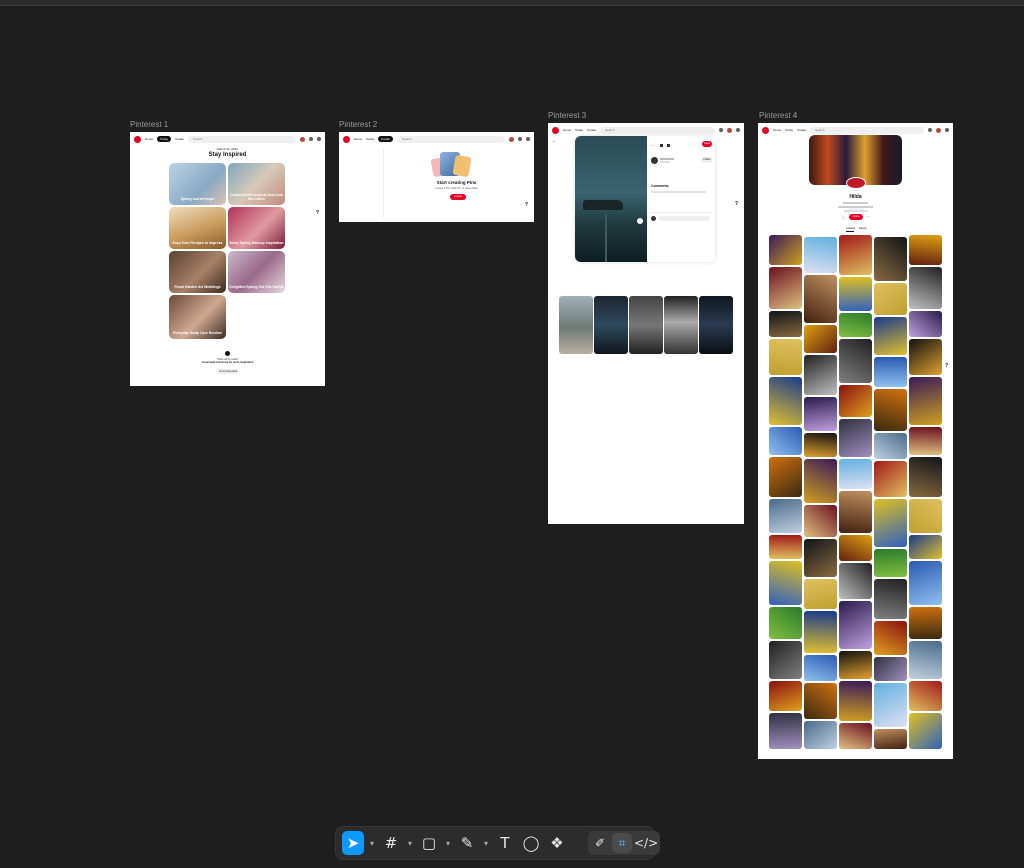 The image size is (1024, 868). I want to click on design-mode-button: ⌗, so click(622, 843).